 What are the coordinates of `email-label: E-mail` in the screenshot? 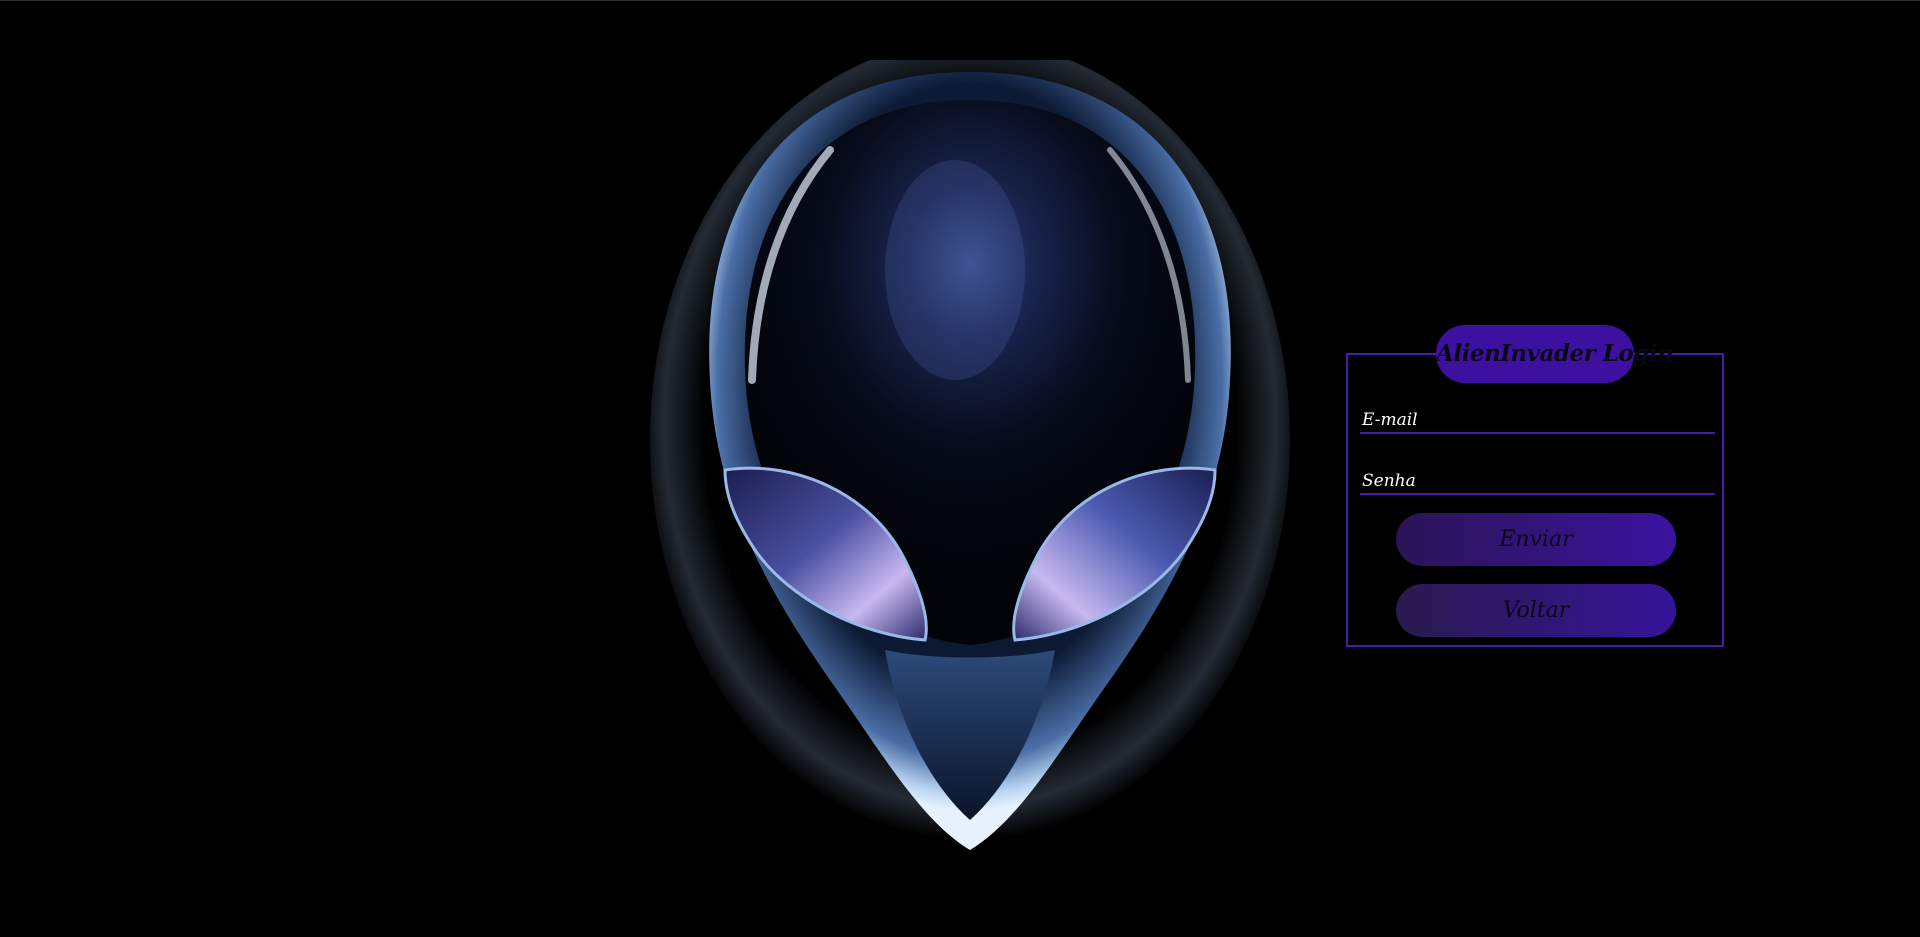 It's located at (1390, 420).